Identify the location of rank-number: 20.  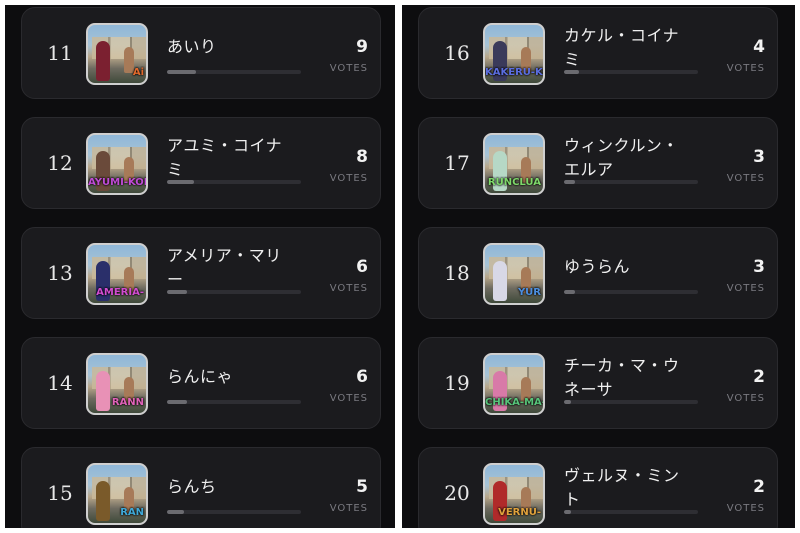
(457, 493).